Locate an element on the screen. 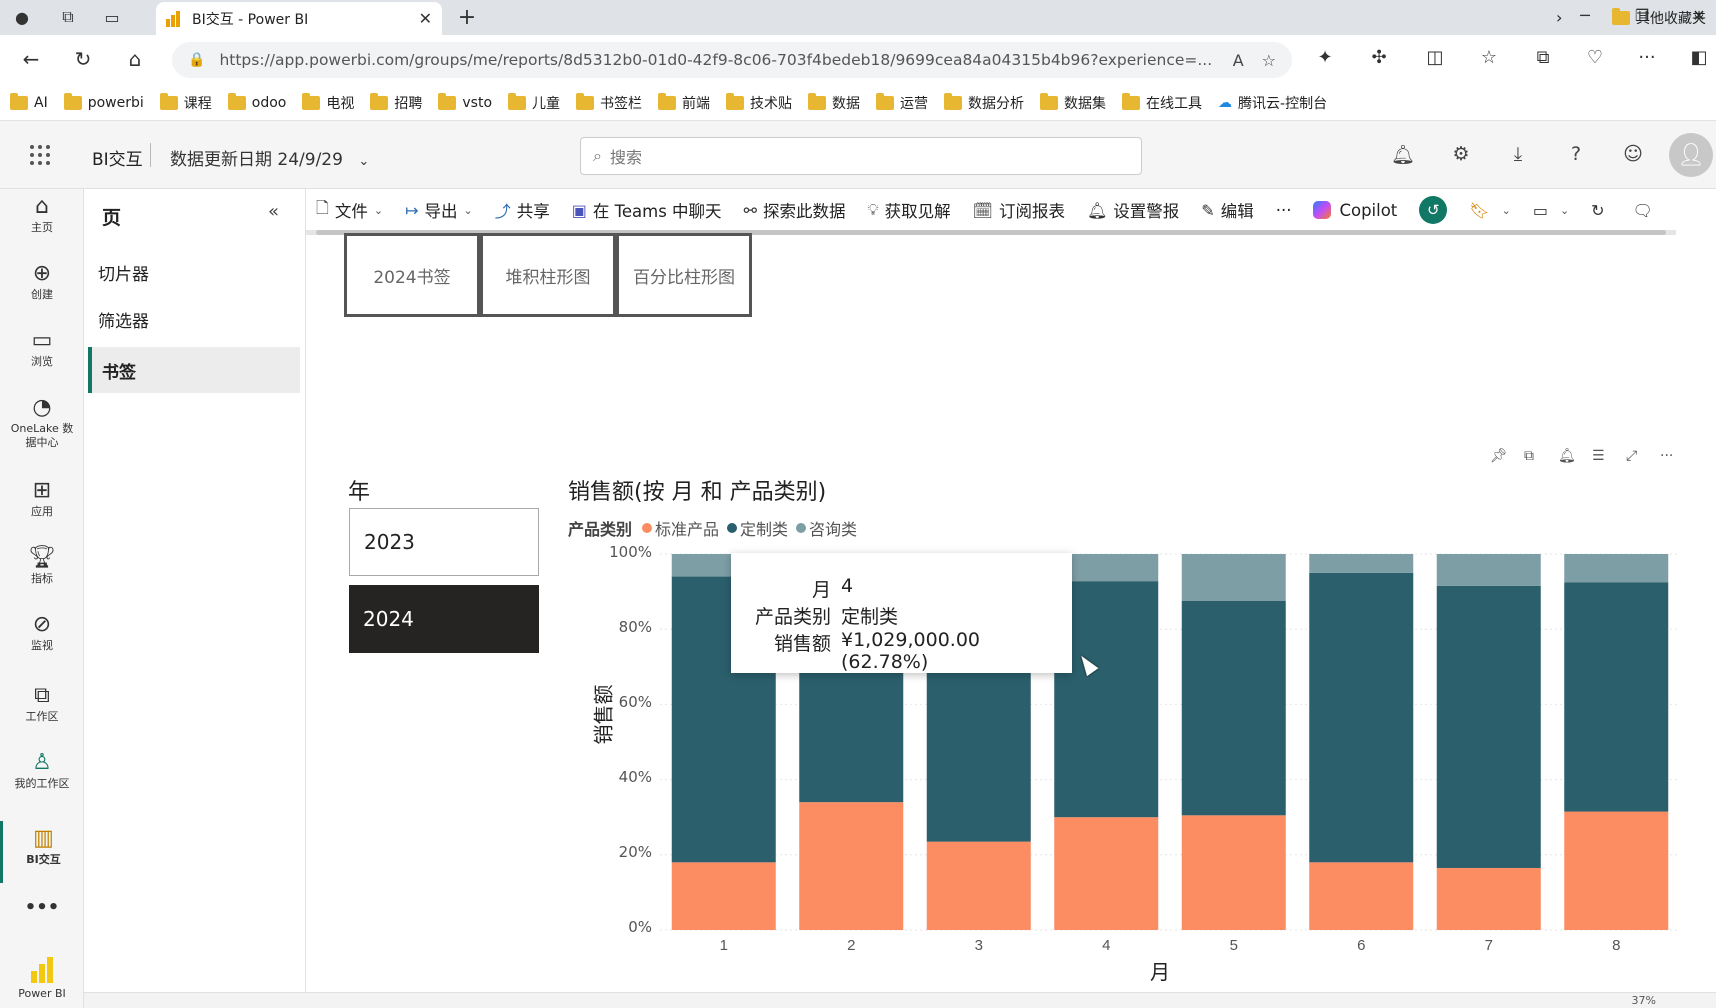  share-button: ⤴ 共享 is located at coordinates (522, 210).